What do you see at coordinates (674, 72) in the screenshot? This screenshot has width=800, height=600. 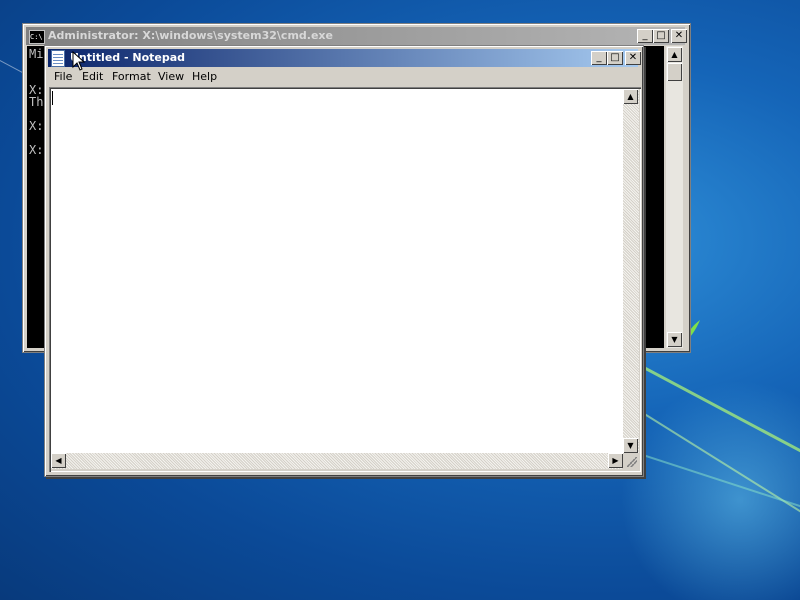 I see `cmd-scroll-thumb` at bounding box center [674, 72].